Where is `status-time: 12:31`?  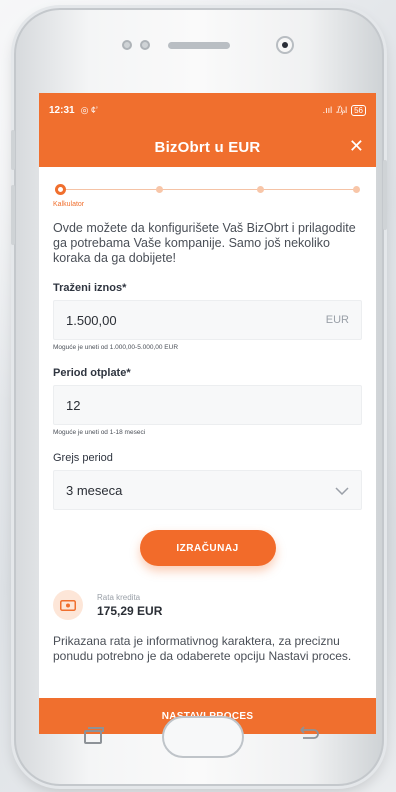
status-time: 12:31 is located at coordinates (62, 110).